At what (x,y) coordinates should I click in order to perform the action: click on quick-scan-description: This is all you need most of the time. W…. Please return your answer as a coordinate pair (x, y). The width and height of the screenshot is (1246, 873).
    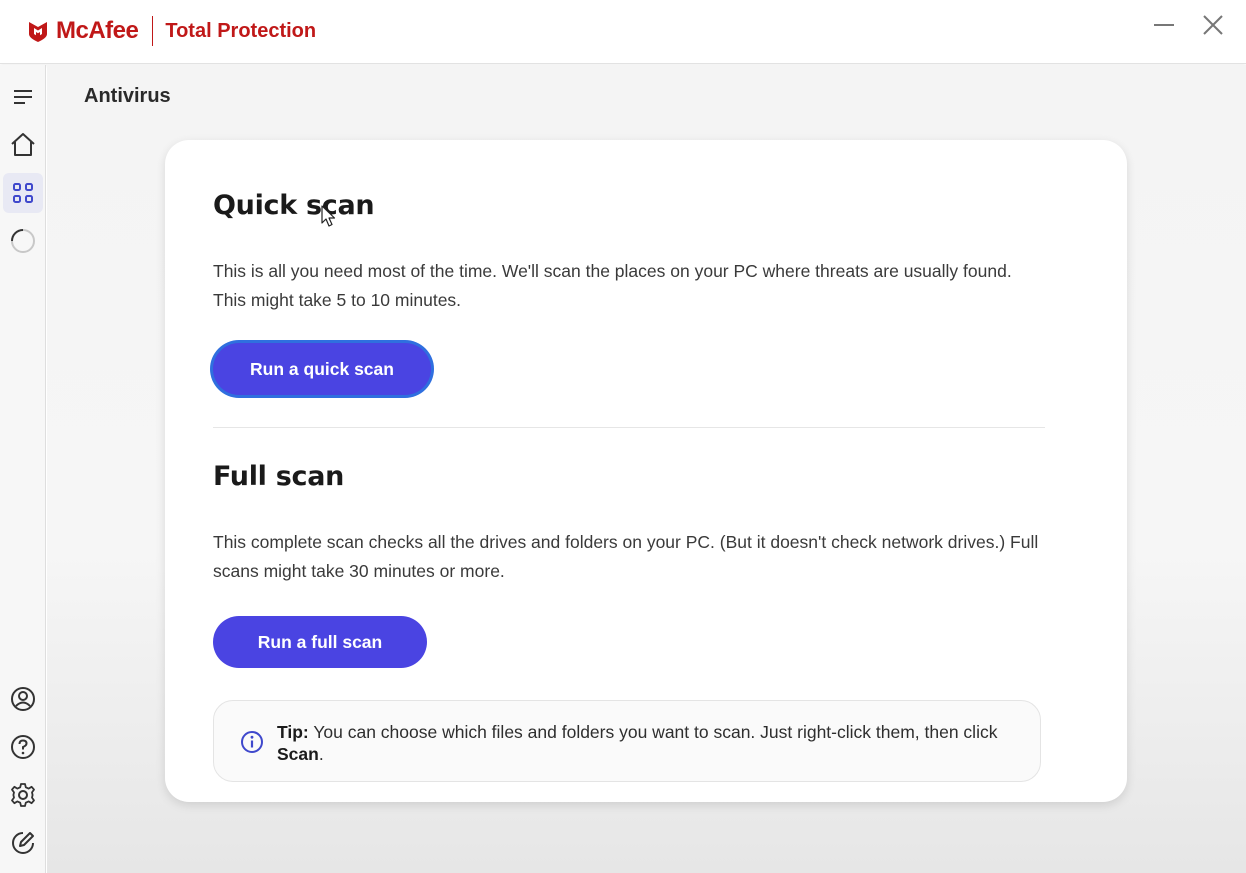
    Looking at the image, I should click on (612, 285).